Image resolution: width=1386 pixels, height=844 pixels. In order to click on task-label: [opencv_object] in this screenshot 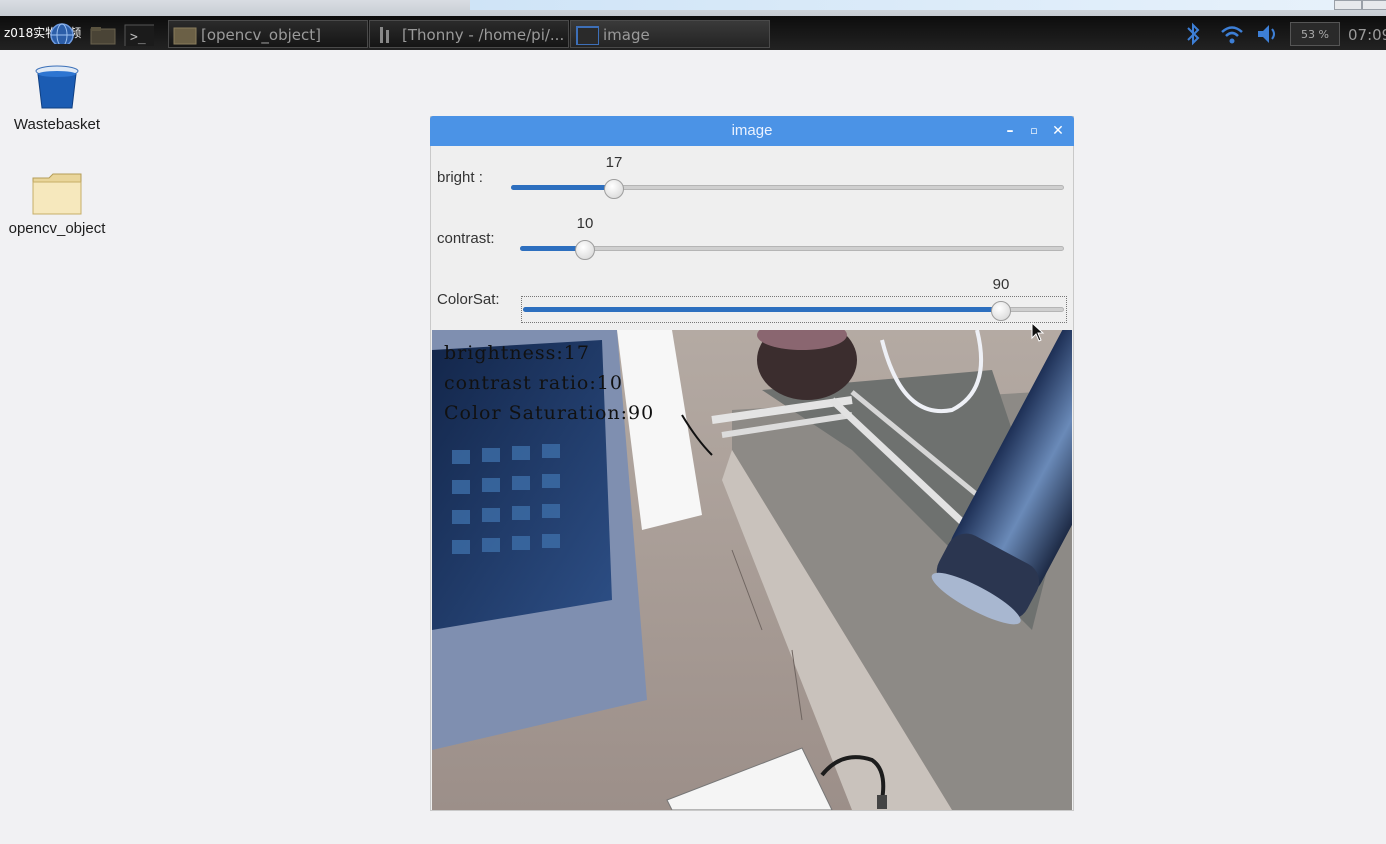, I will do `click(261, 35)`.